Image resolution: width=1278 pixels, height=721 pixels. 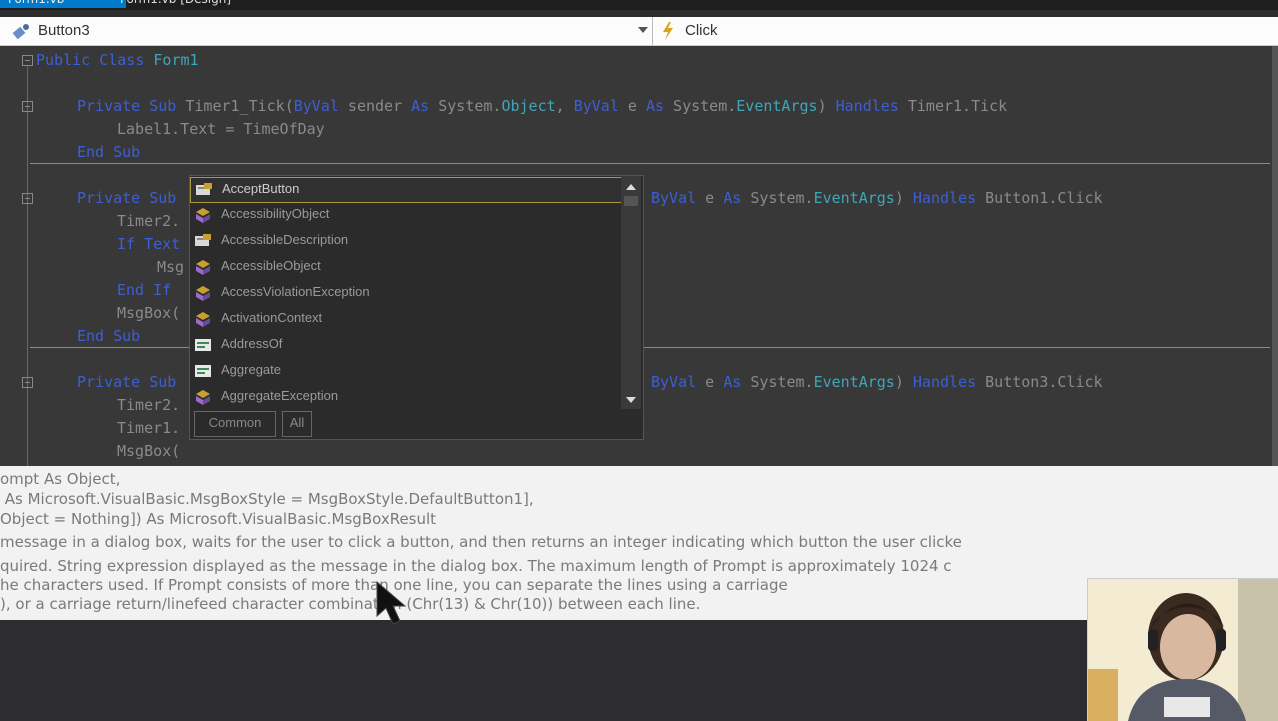 What do you see at coordinates (27, 266) in the screenshot?
I see `outline-guide` at bounding box center [27, 266].